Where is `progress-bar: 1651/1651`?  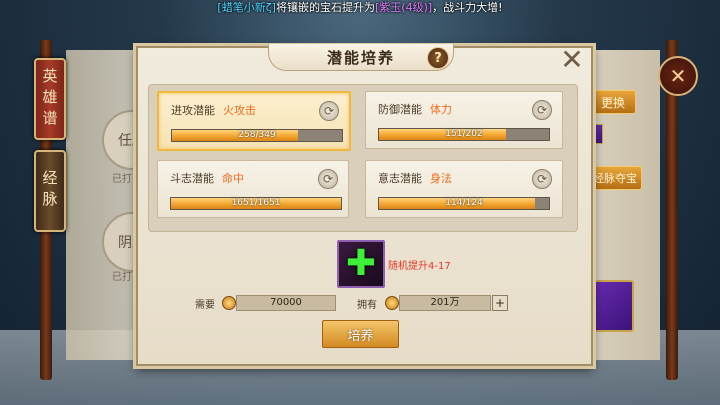 progress-bar: 1651/1651 is located at coordinates (256, 203).